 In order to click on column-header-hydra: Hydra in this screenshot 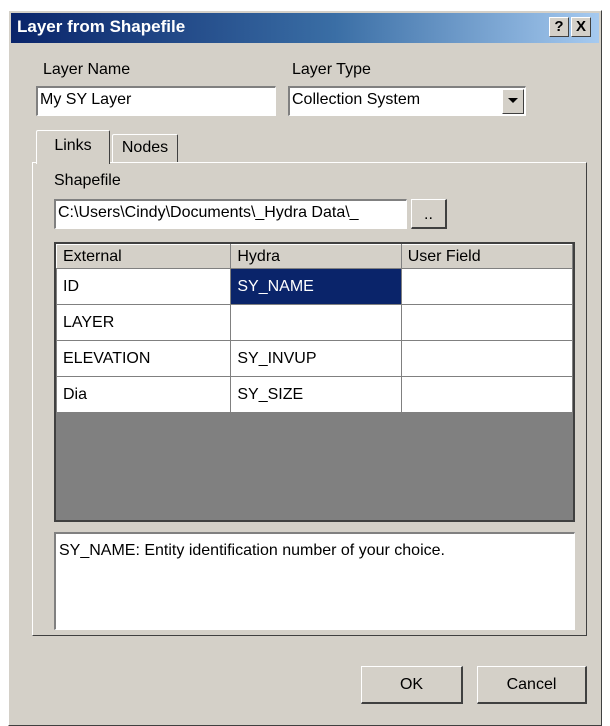, I will do `click(316, 256)`.